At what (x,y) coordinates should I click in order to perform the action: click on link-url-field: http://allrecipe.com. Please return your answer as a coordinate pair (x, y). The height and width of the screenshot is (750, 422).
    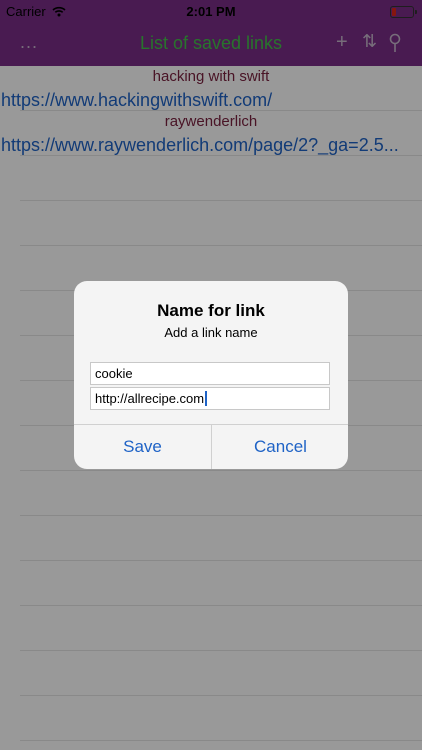
    Looking at the image, I should click on (210, 398).